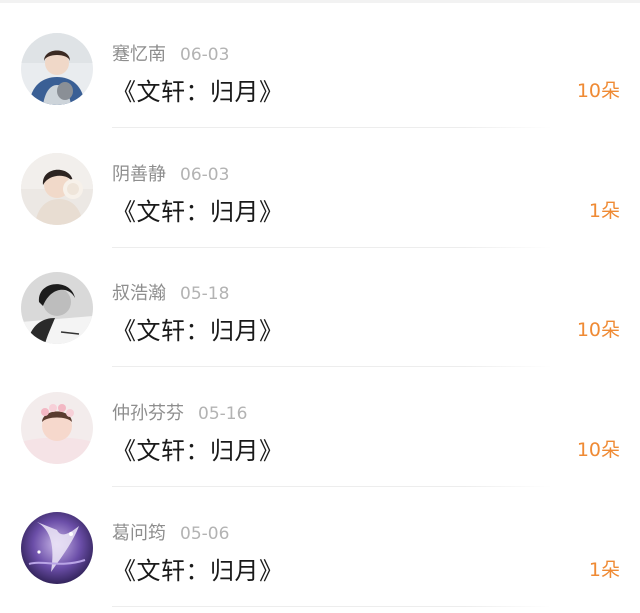 Image resolution: width=640 pixels, height=613 pixels. Describe the element at coordinates (171, 174) in the screenshot. I see `sender-name: 阴善静 06-03` at that location.